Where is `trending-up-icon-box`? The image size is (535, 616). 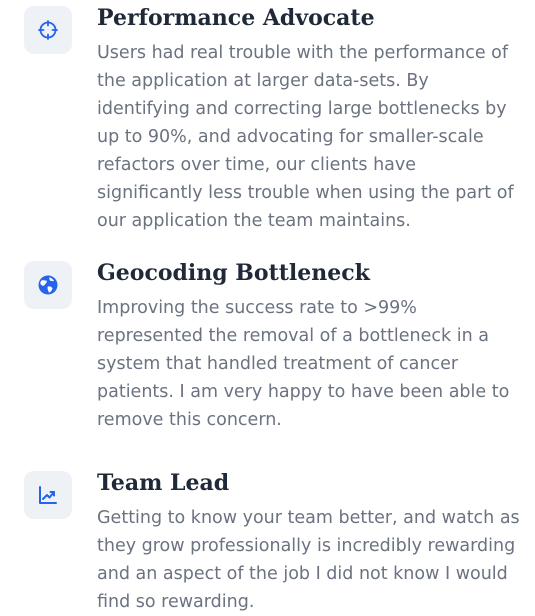
trending-up-icon-box is located at coordinates (48, 495).